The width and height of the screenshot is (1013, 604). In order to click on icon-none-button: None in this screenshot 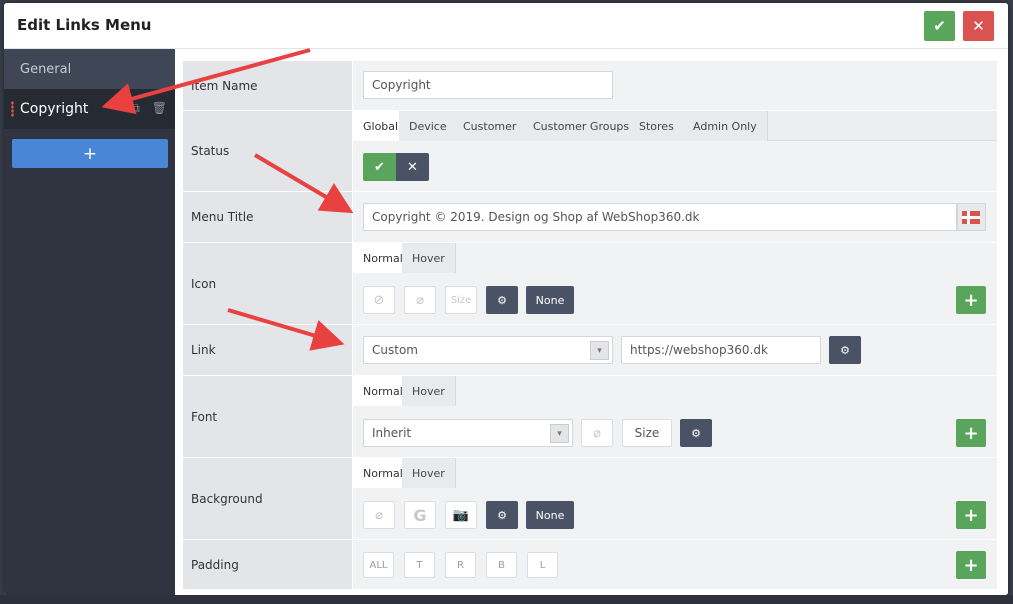, I will do `click(550, 300)`.